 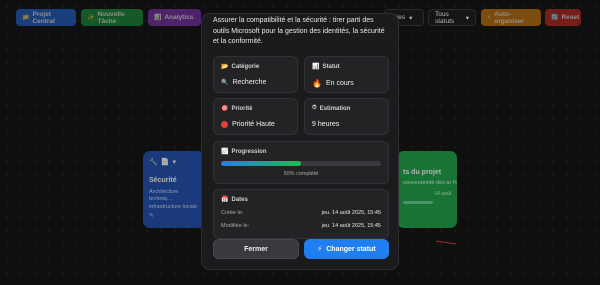 I want to click on wrench-icon: 🔧, so click(x=153, y=162).